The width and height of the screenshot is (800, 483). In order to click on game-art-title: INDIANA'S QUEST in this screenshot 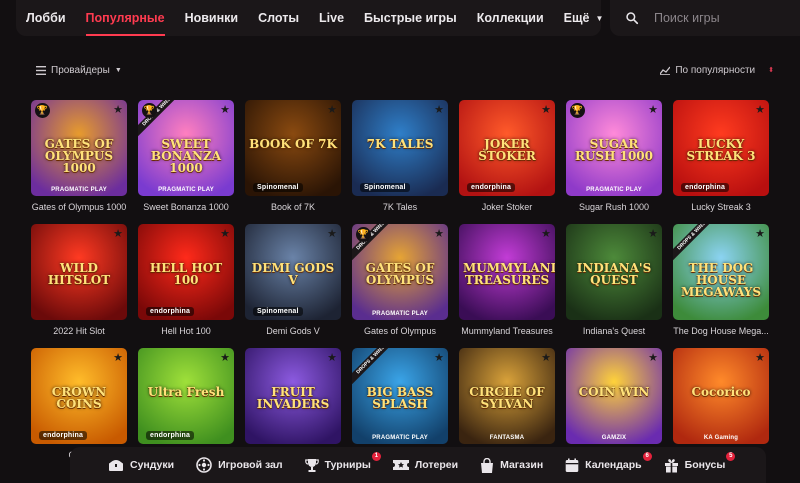, I will do `click(614, 274)`.